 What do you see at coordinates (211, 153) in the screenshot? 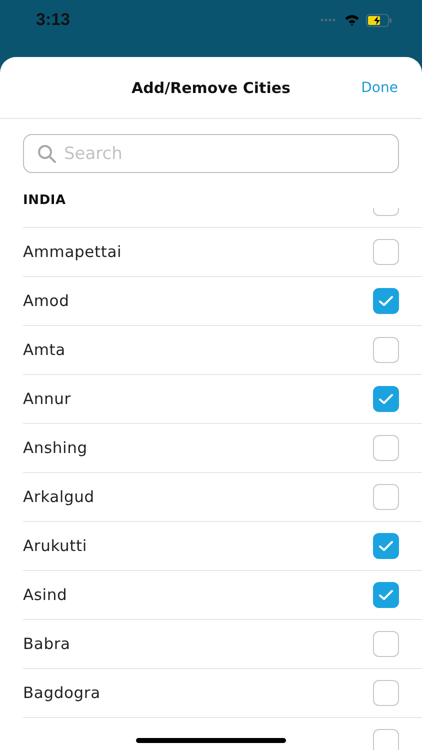
I see `search-field: Search` at bounding box center [211, 153].